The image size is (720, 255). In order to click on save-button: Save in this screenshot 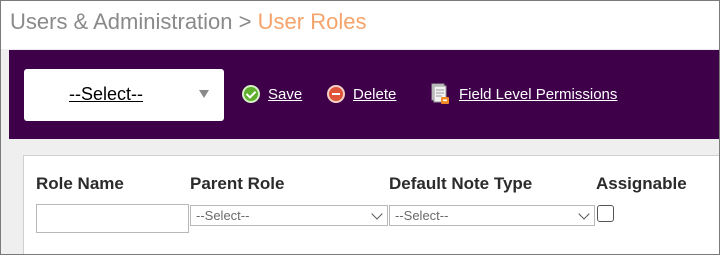, I will do `click(272, 94)`.